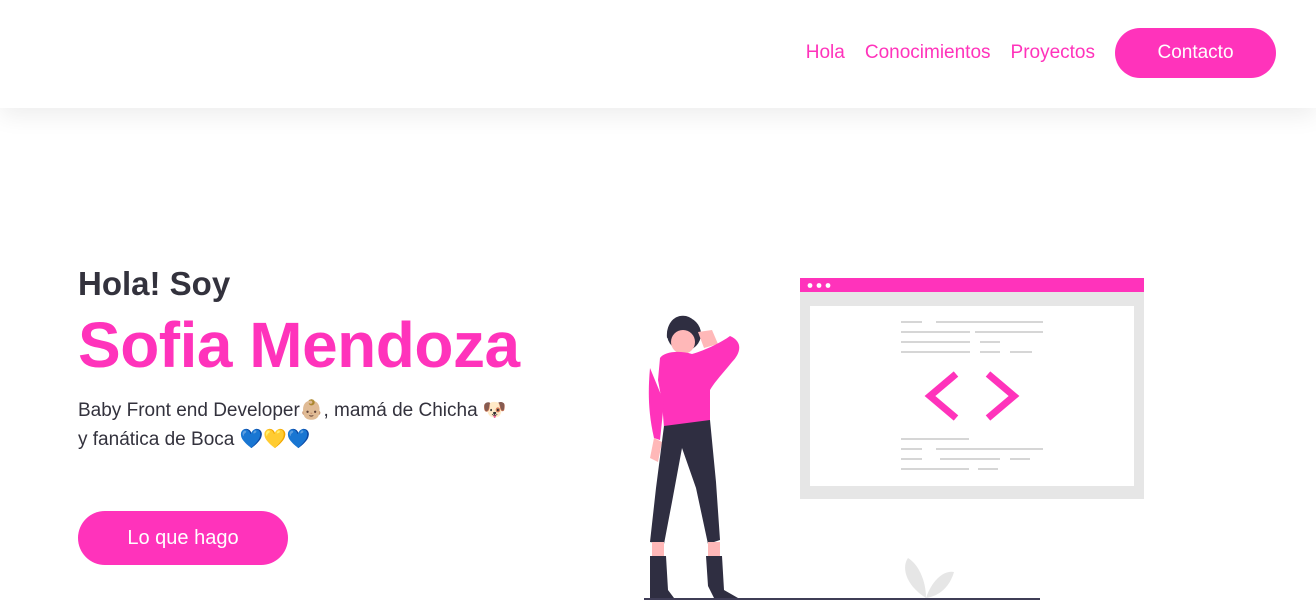  I want to click on nav-link-conocimientos: Conocimientos, so click(928, 53).